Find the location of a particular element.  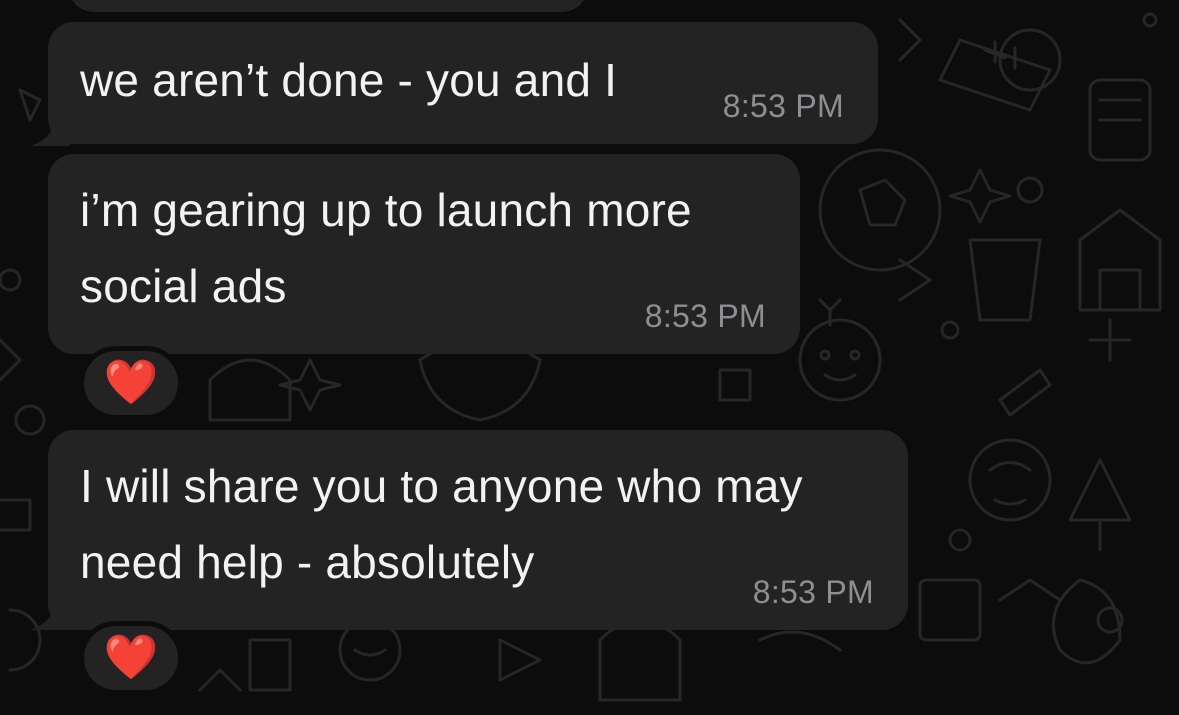

previous-message-bubble-edge is located at coordinates (328, 6).